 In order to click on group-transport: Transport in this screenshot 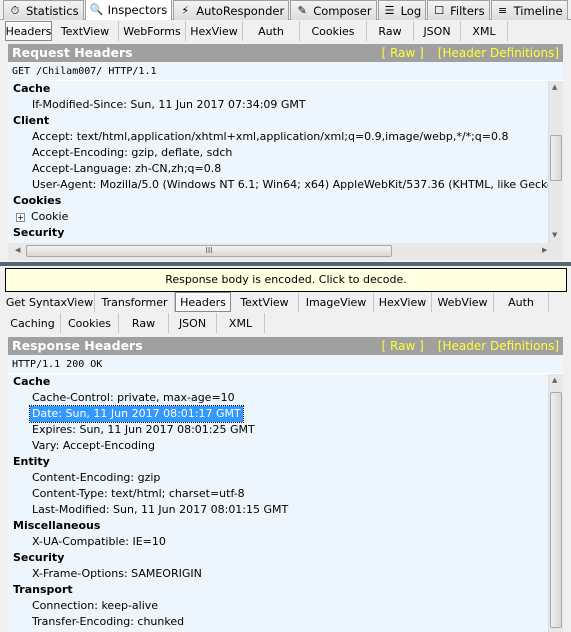, I will do `click(278, 590)`.